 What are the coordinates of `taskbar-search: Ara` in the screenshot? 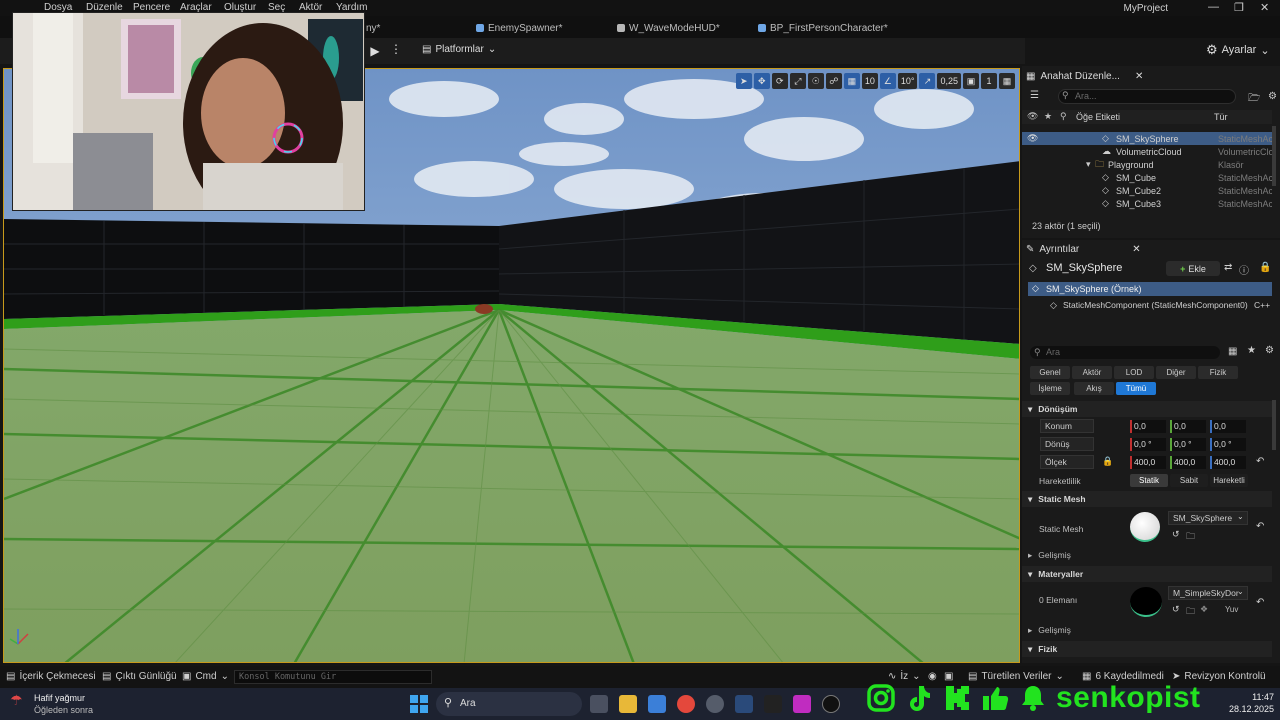 It's located at (509, 704).